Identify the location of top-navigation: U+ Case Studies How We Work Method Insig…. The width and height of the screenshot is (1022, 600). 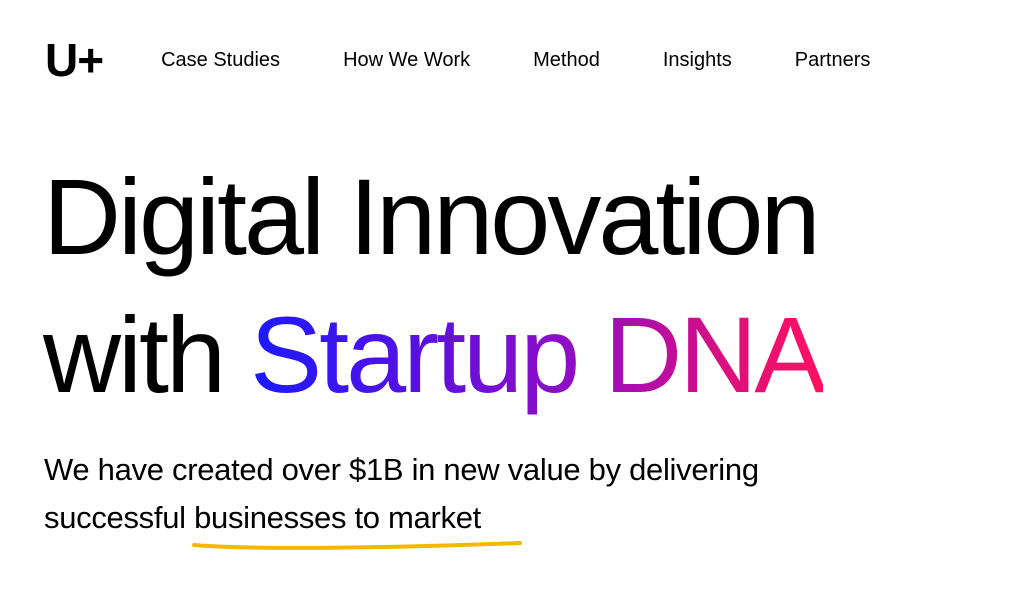
(510, 60).